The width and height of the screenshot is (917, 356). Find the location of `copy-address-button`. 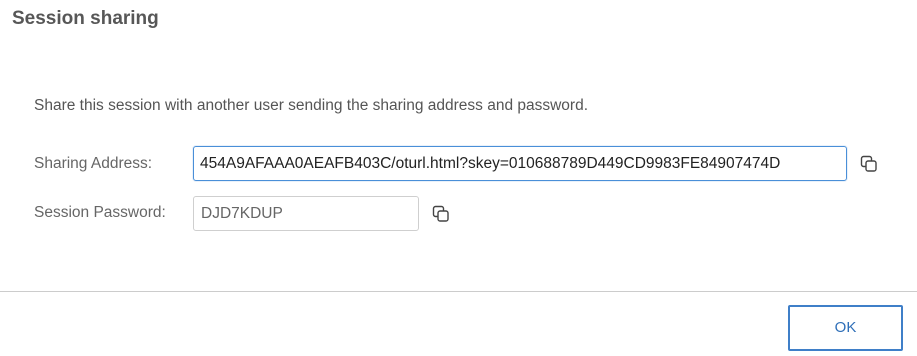

copy-address-button is located at coordinates (869, 164).